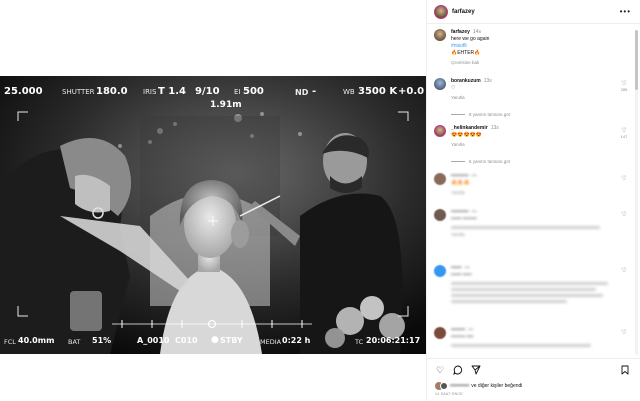 The width and height of the screenshot is (640, 401). What do you see at coordinates (489, 114) in the screenshot?
I see `view-replies-label: 8 yanıtın tümünü gör` at bounding box center [489, 114].